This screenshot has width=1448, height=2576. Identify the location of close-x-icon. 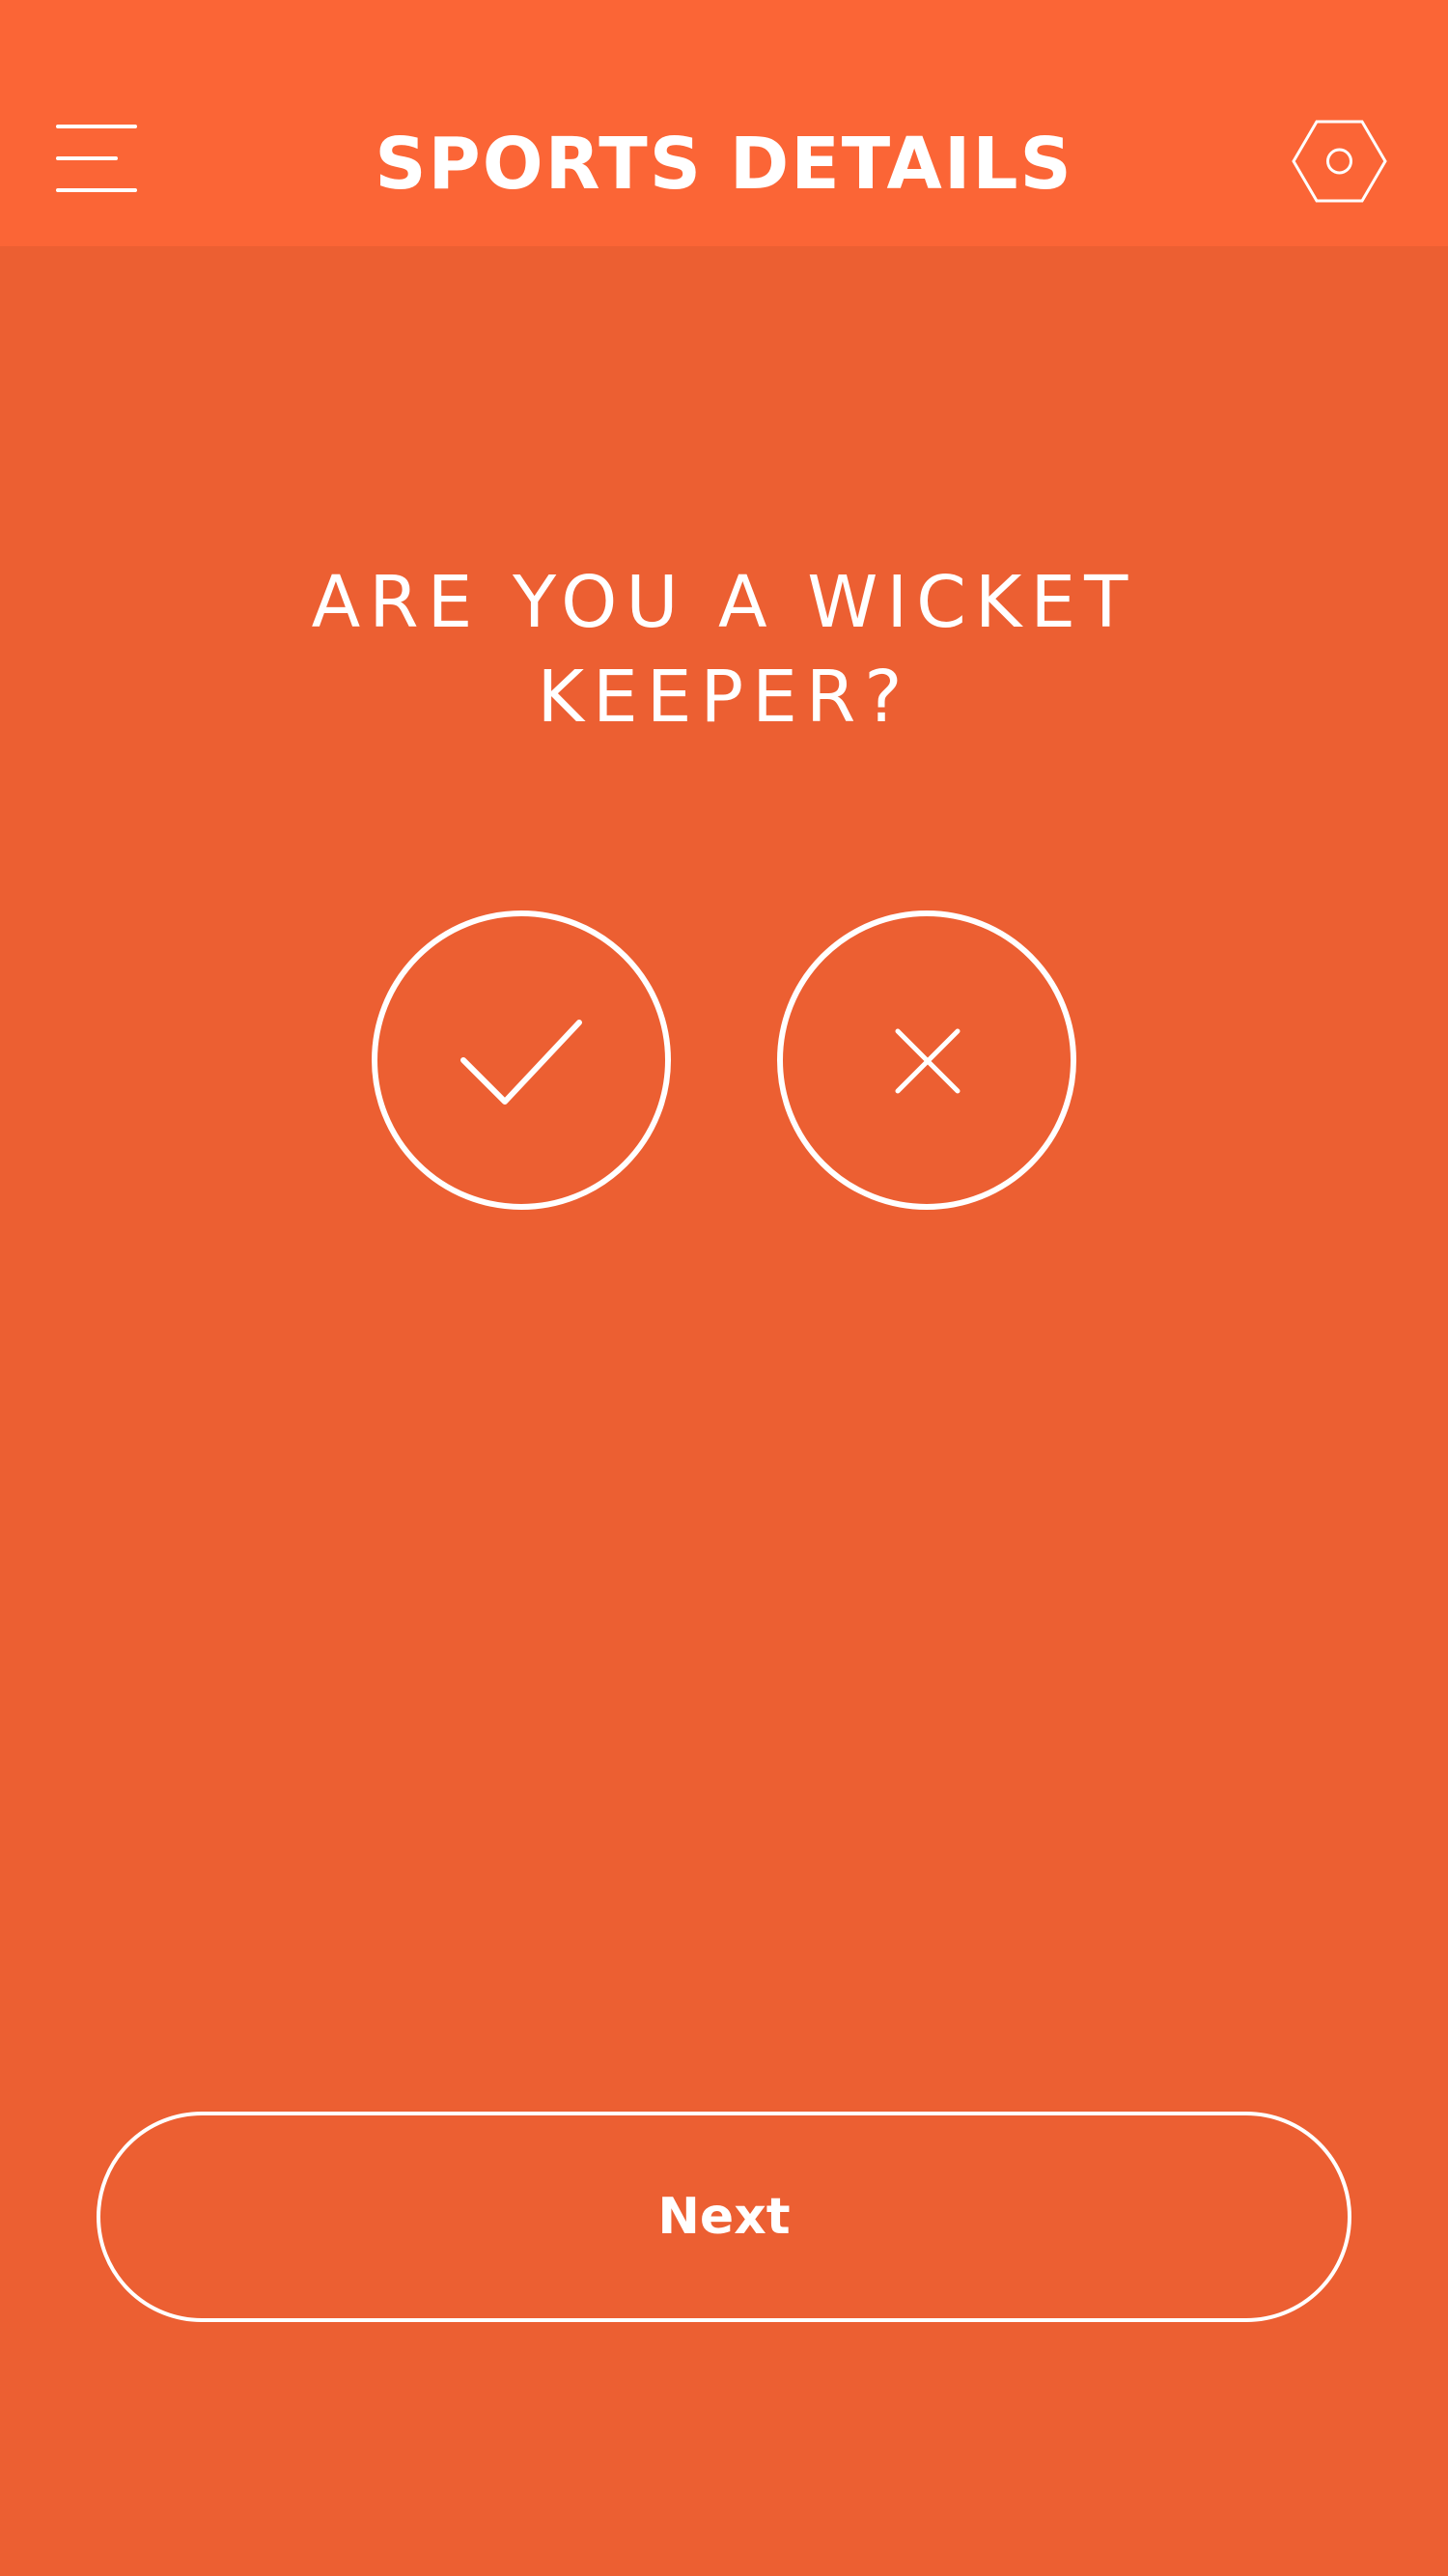
(927, 1060).